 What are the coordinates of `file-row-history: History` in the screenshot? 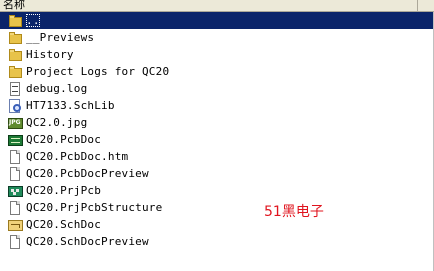 It's located at (217, 54).